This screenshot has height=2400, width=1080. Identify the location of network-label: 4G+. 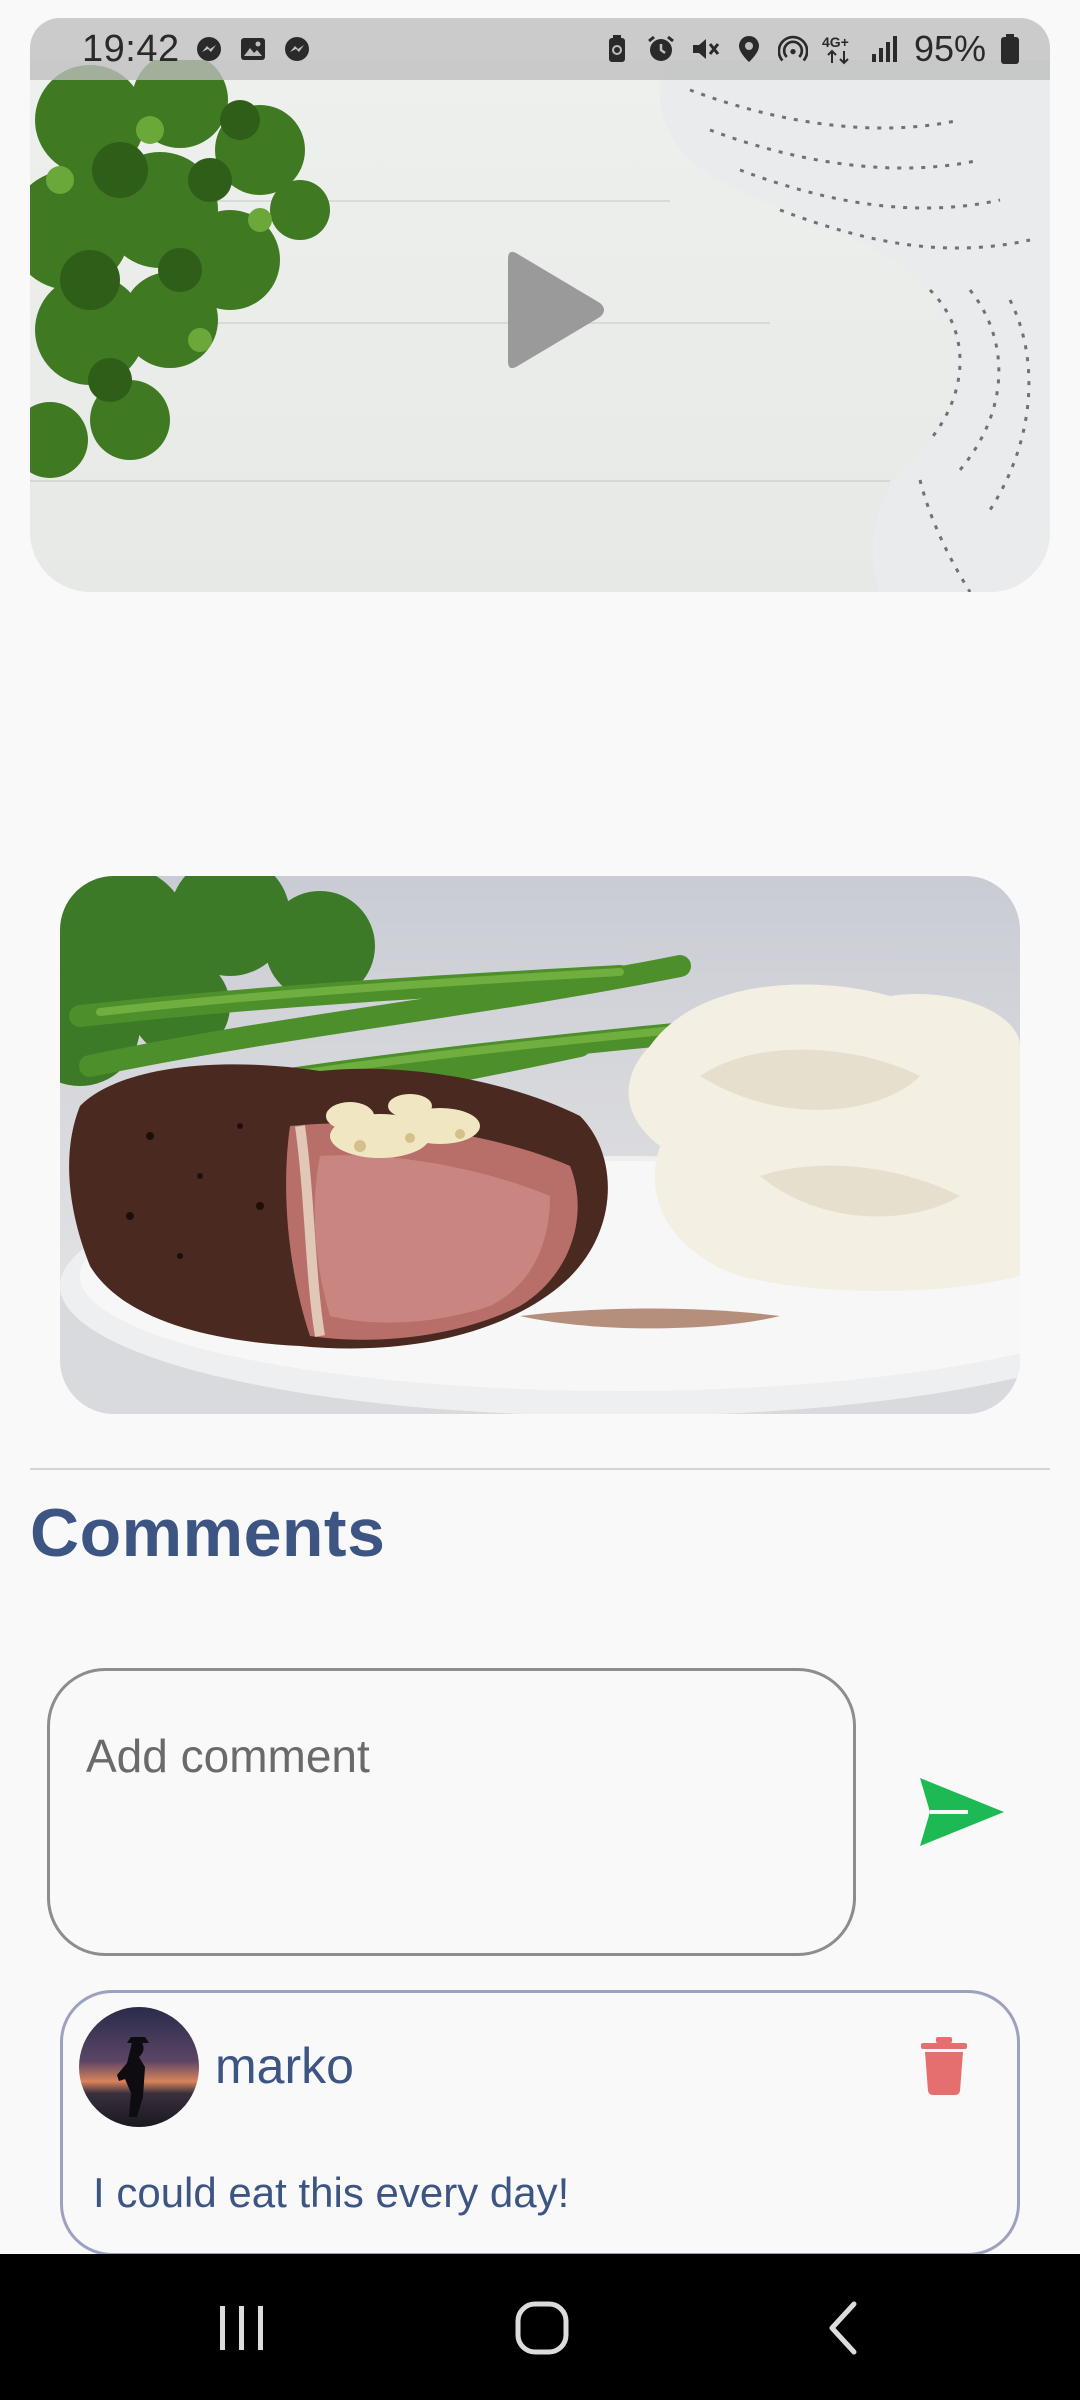
(835, 42).